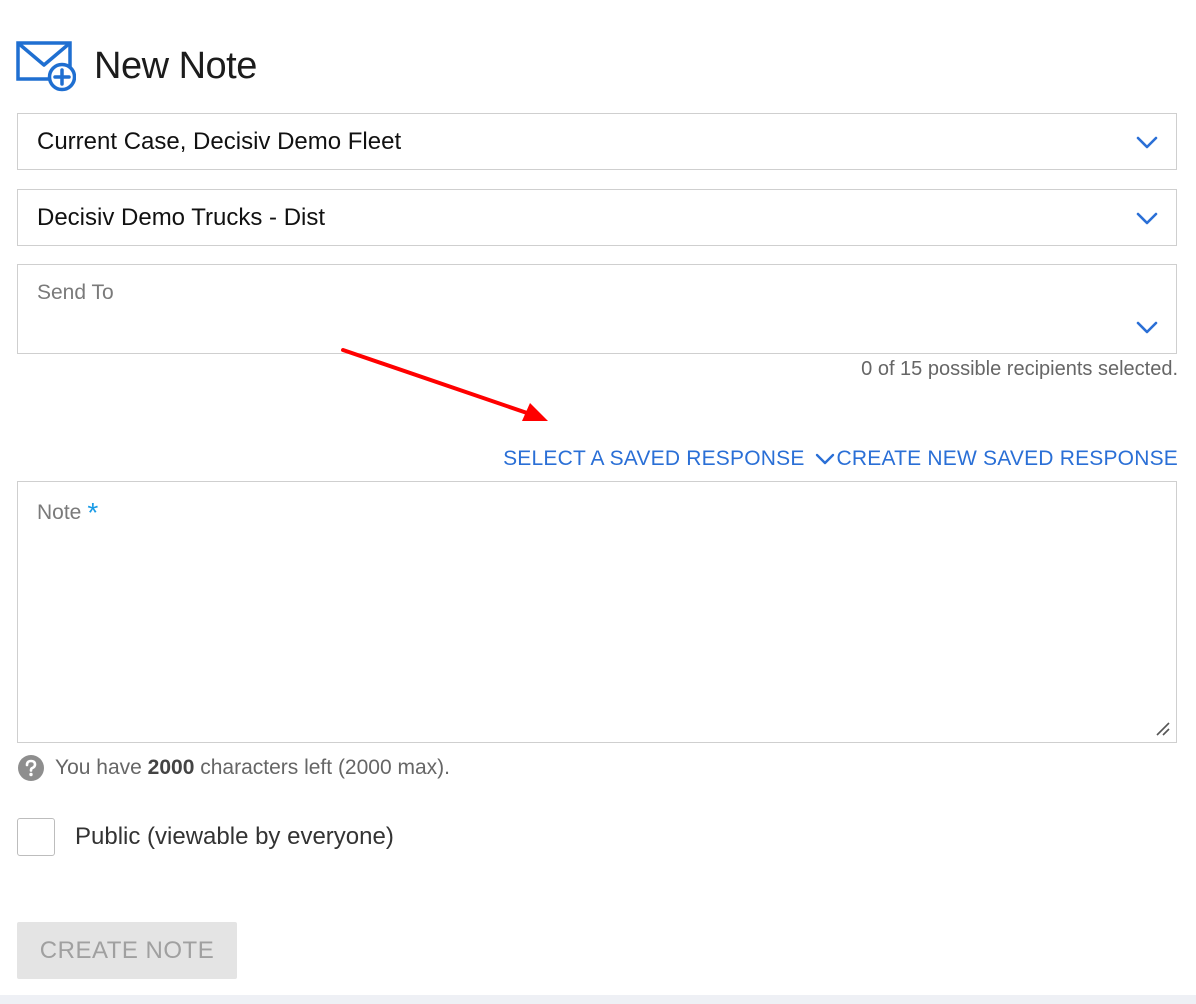 The width and height of the screenshot is (1196, 1004). What do you see at coordinates (653, 459) in the screenshot?
I see `select-saved-response-button: SELECT A SAVED RESPONSE` at bounding box center [653, 459].